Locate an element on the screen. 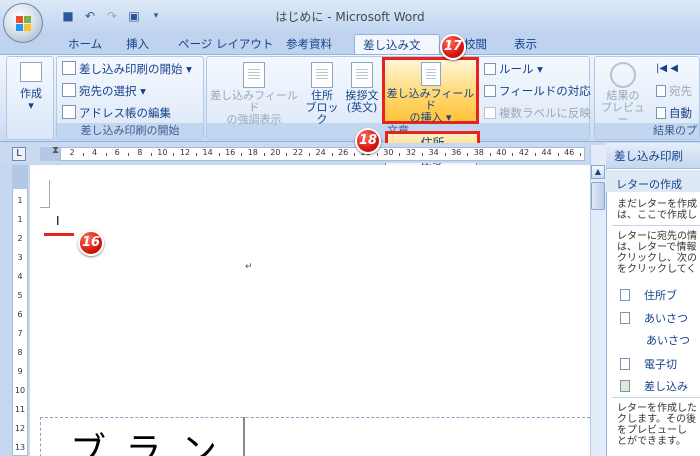 This screenshot has width=700, height=456. ruler-number: 40 is located at coordinates (501, 152).